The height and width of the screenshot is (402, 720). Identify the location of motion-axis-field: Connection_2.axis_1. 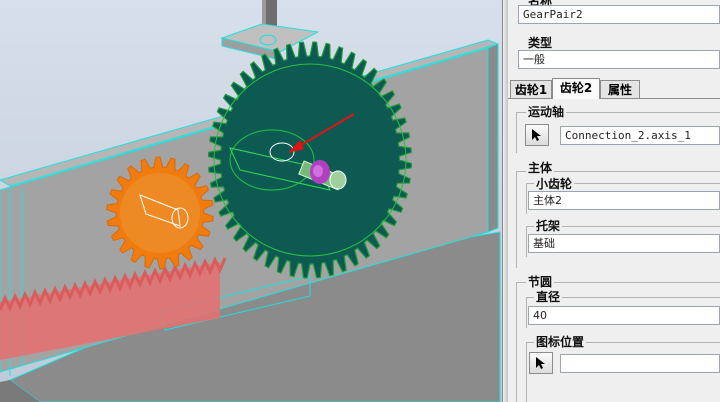
(640, 135).